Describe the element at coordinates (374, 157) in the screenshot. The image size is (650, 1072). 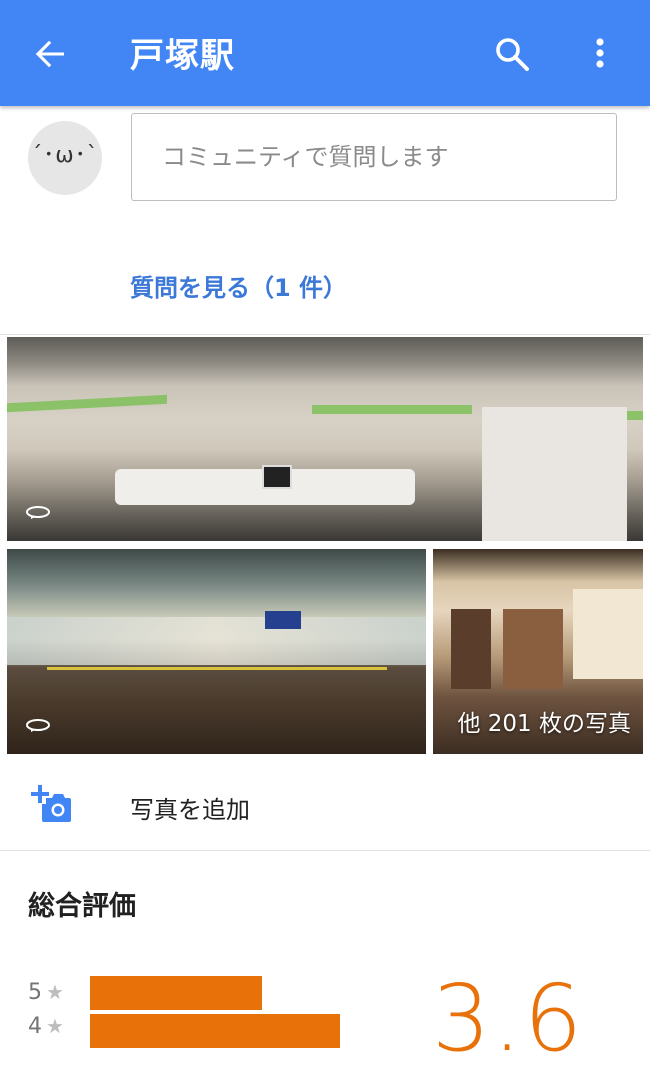
I see `community-question-input: コミュニティで質問します` at that location.